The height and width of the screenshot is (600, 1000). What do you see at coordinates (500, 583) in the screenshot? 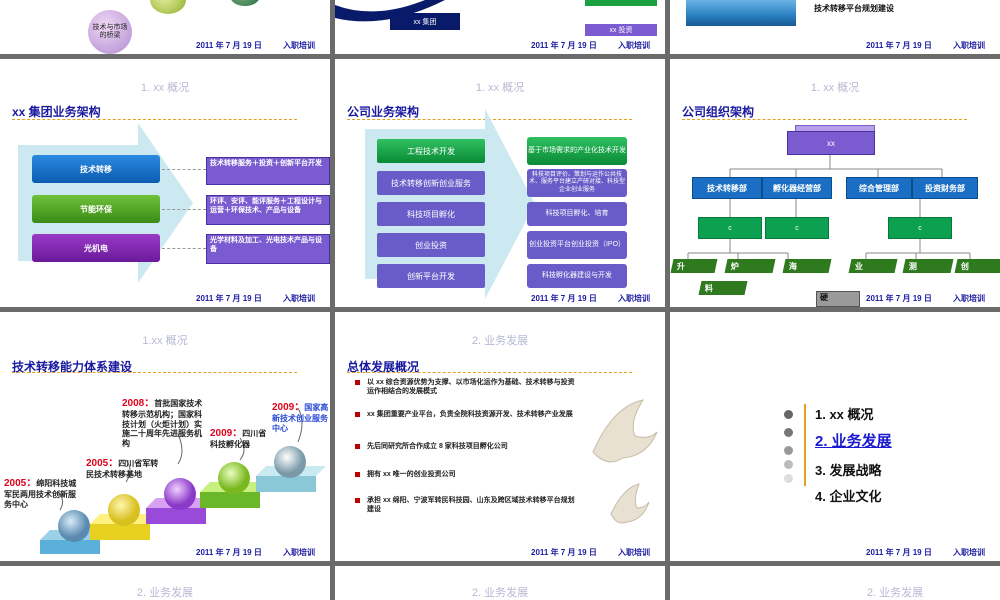
I see `slide-bottom-mid: 2. 业务发展` at bounding box center [500, 583].